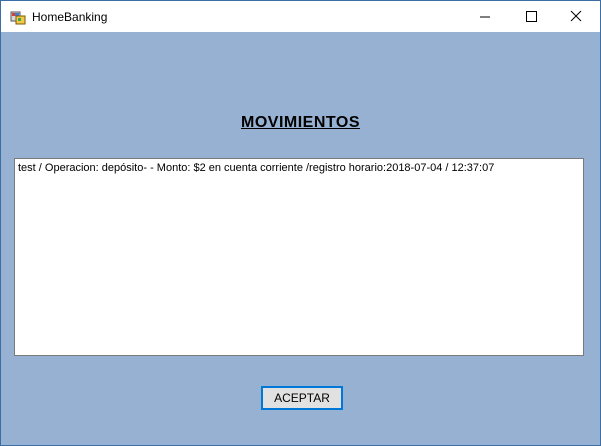  I want to click on close-icon, so click(576, 16).